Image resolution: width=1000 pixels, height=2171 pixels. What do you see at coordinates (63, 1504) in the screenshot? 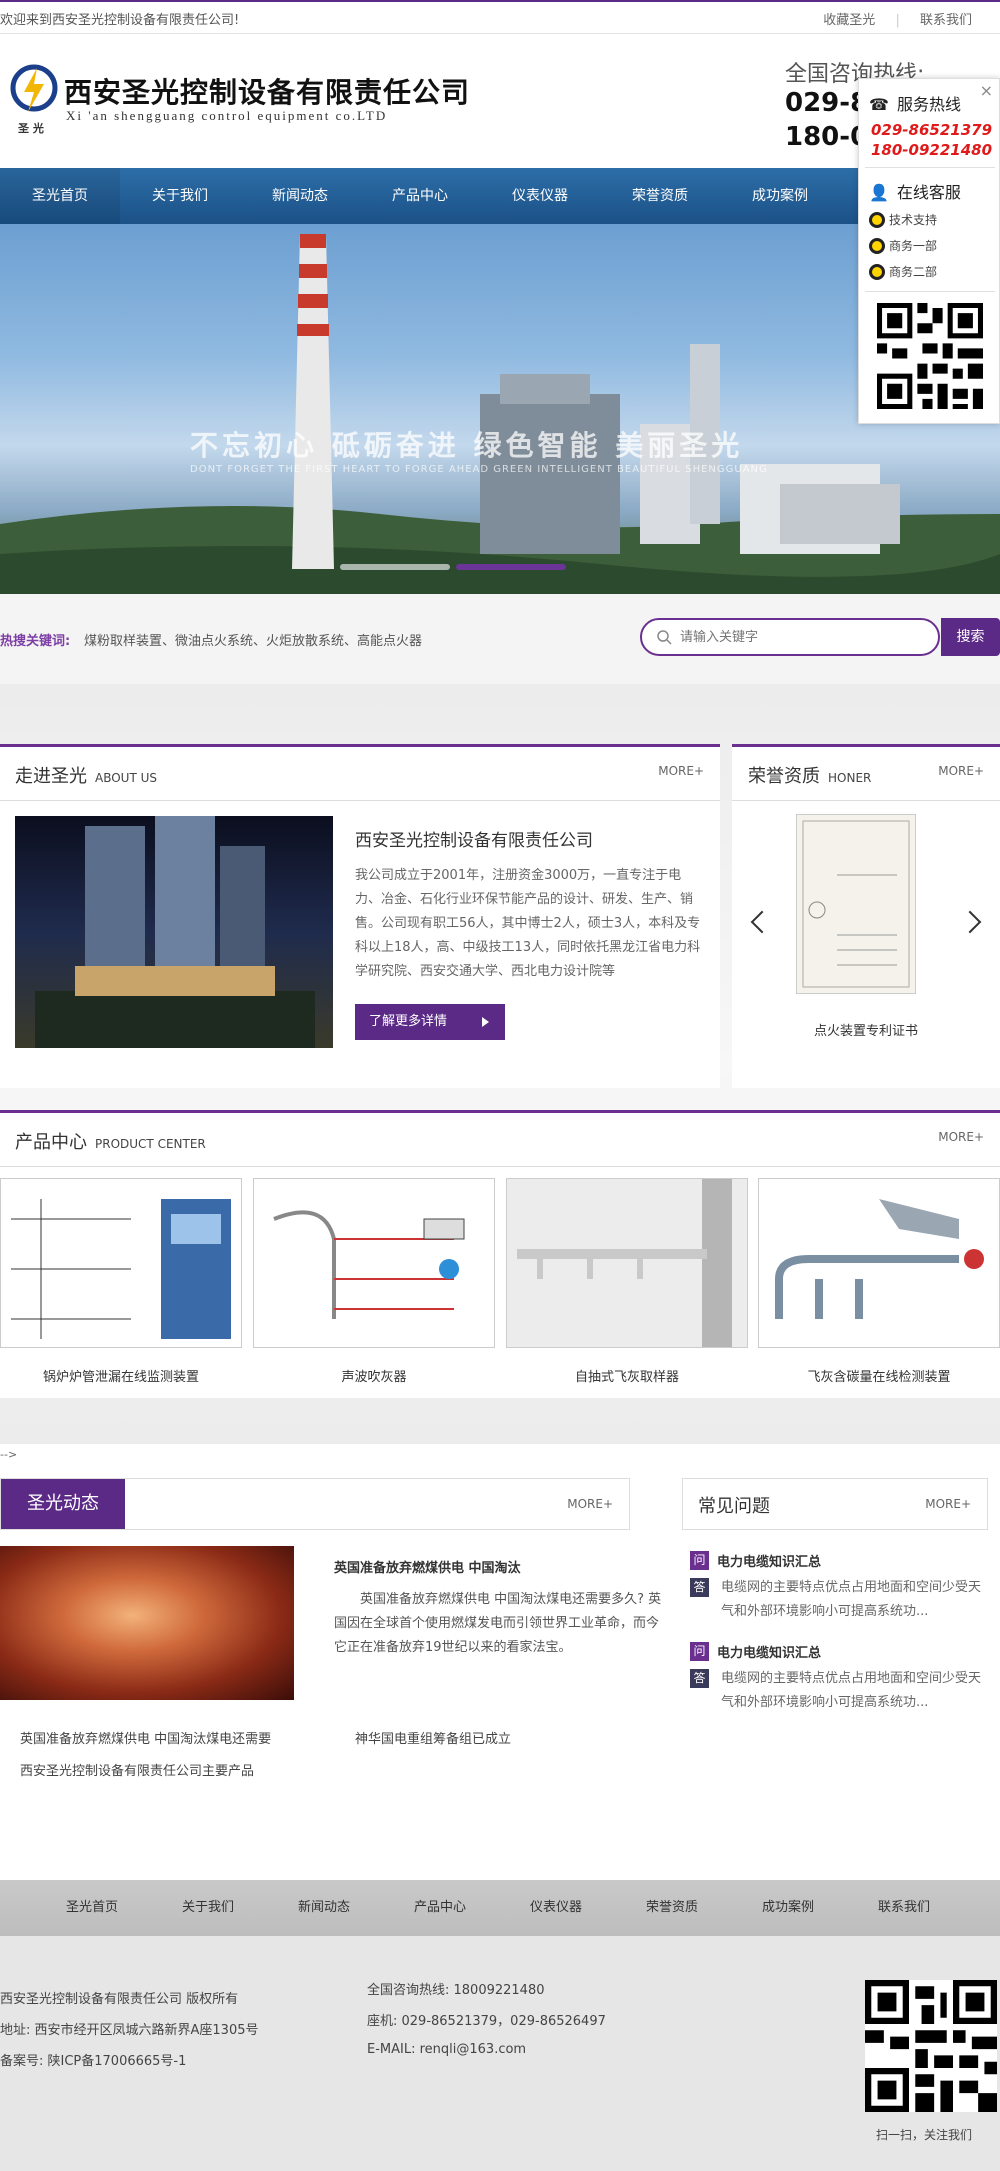
I see `news-title-tab: 圣光动态` at bounding box center [63, 1504].